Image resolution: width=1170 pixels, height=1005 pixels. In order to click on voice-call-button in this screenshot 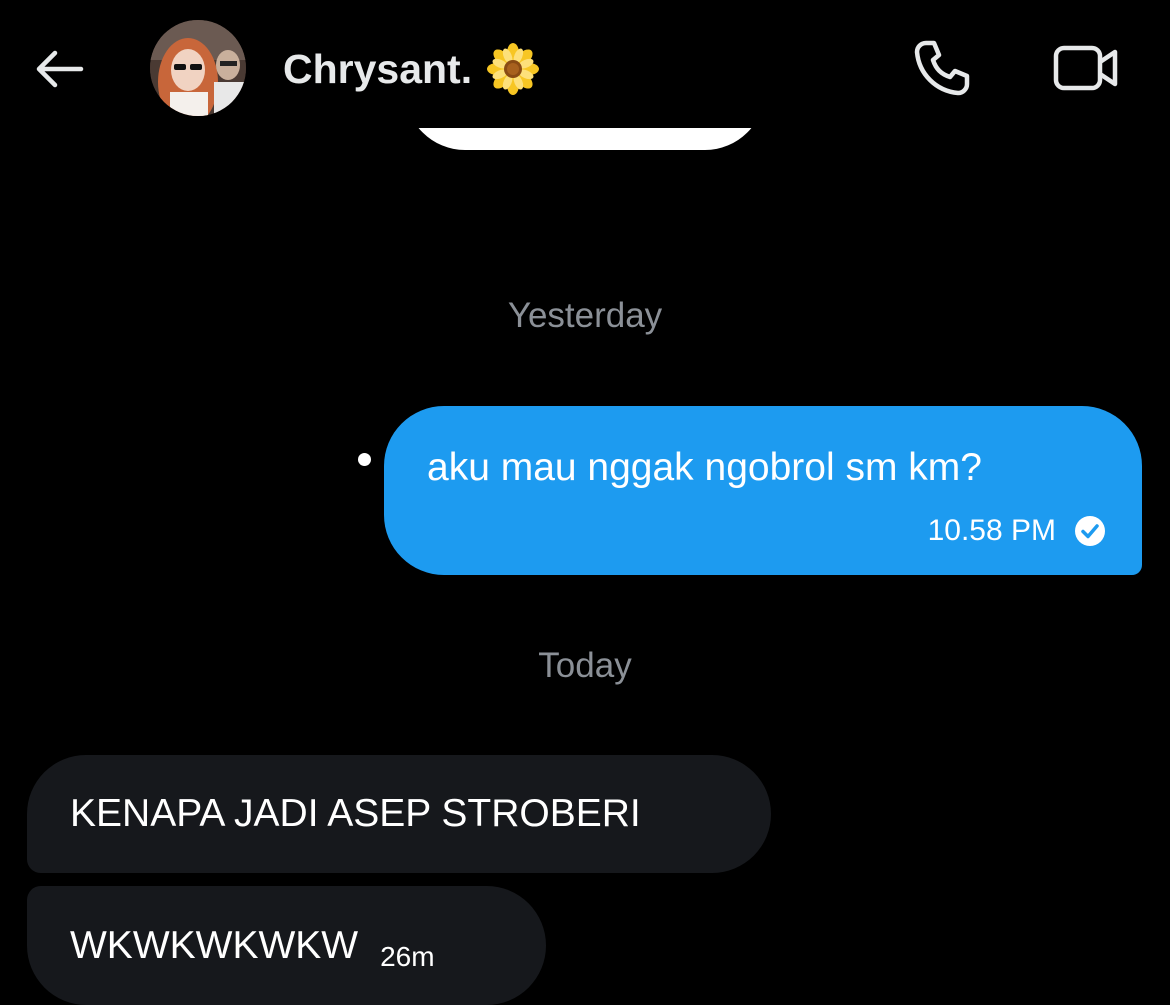, I will do `click(942, 68)`.